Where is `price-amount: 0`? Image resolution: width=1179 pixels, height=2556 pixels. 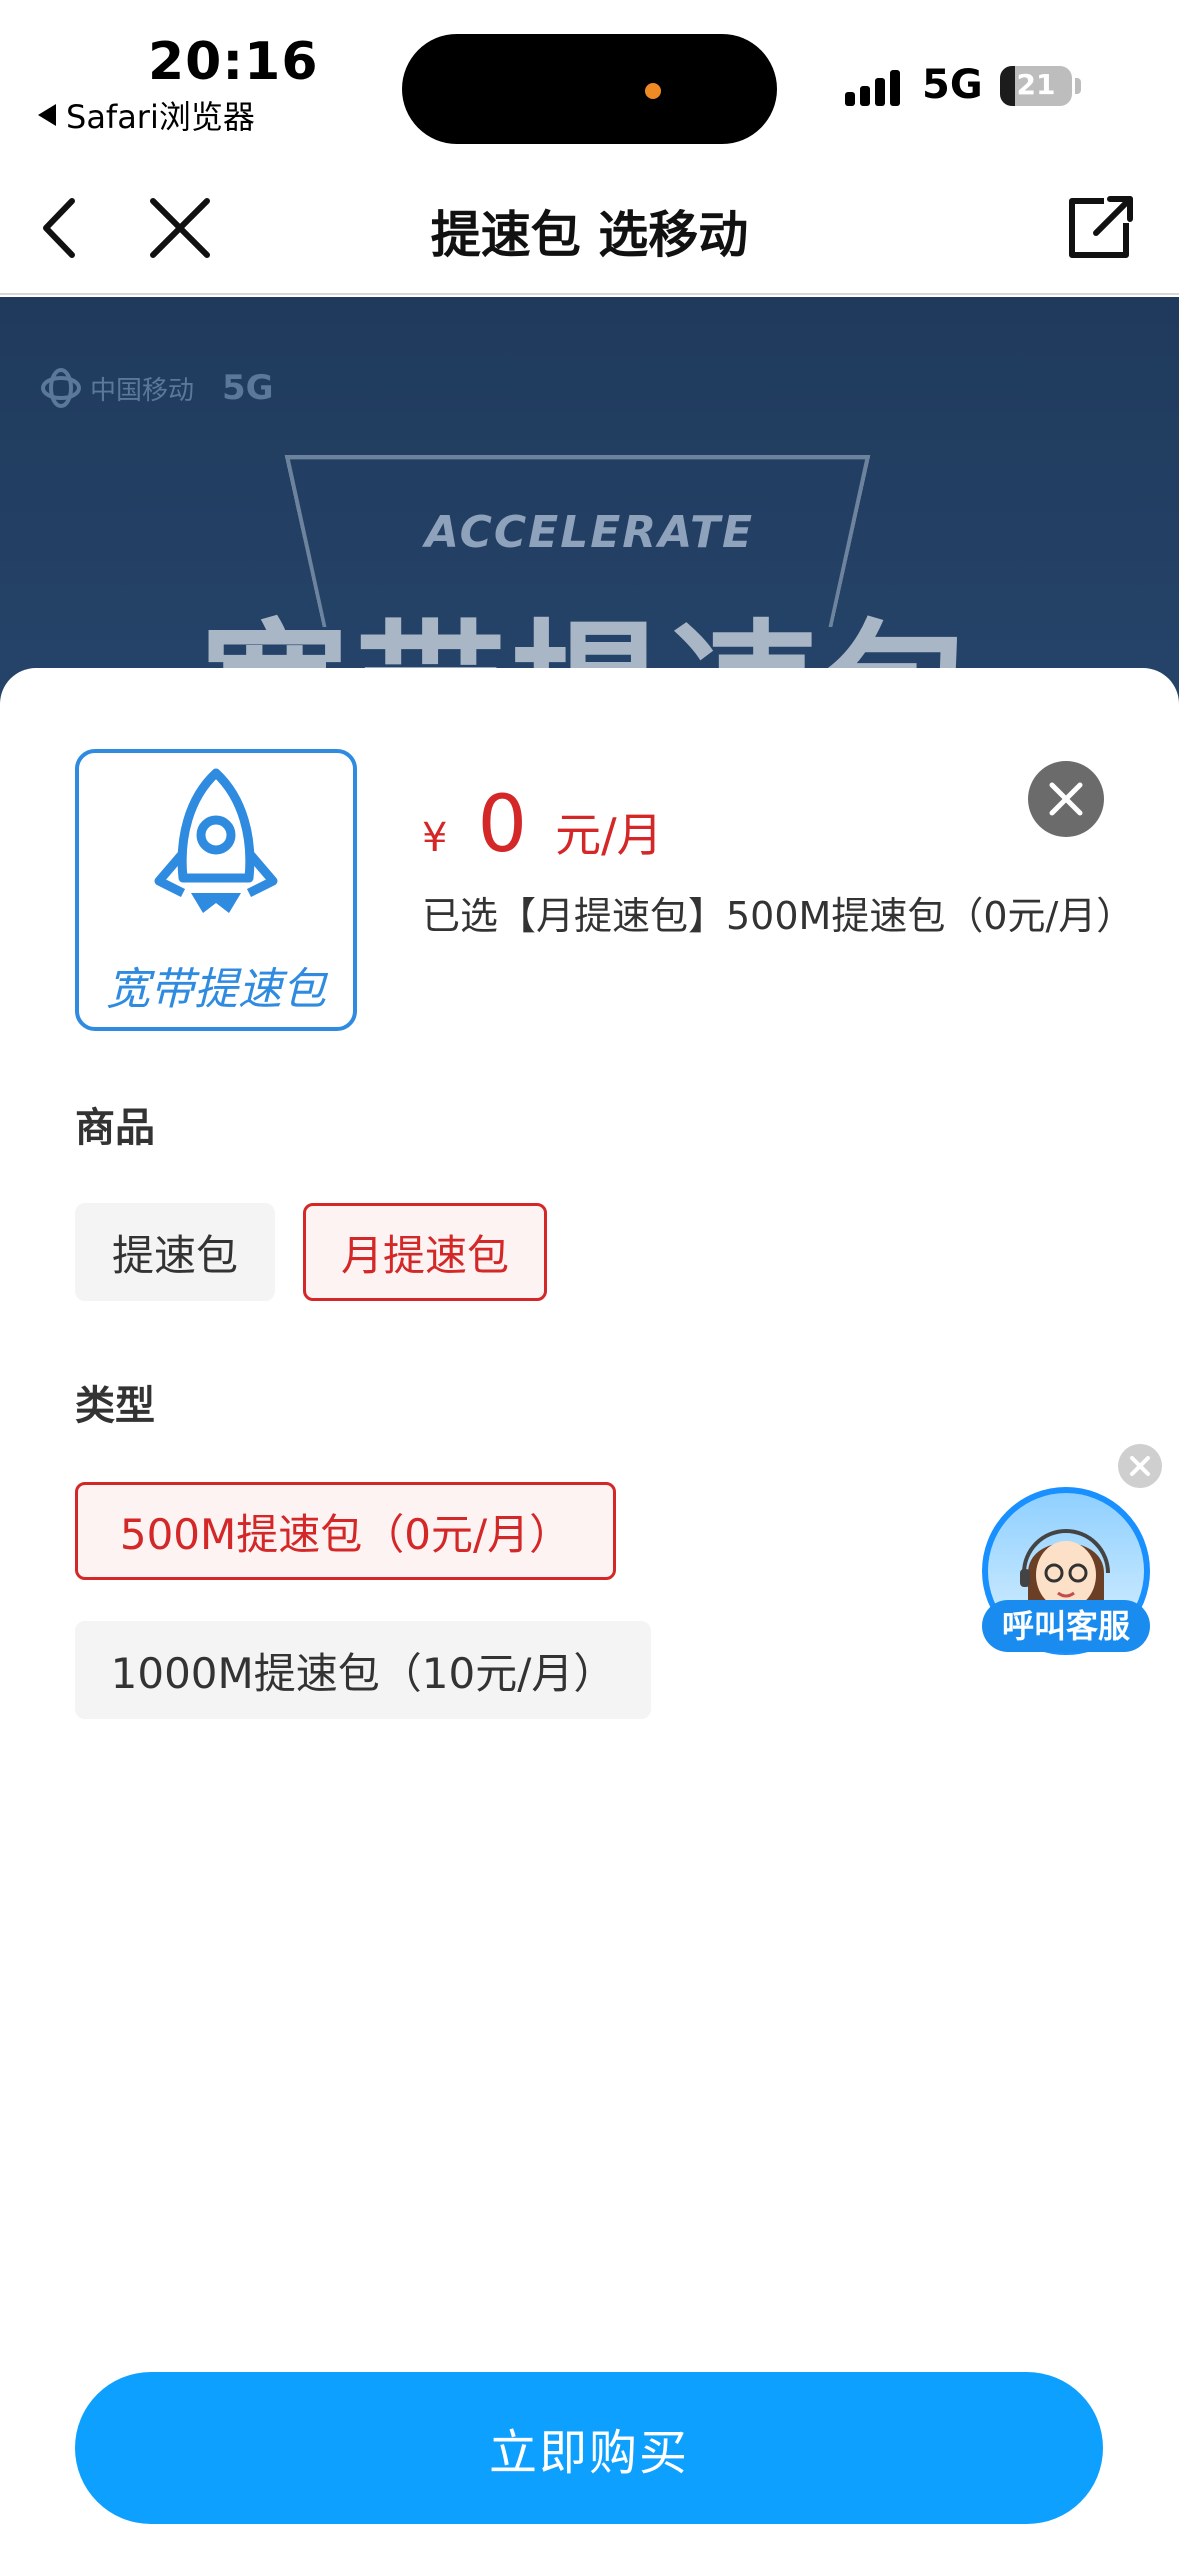 price-amount: 0 is located at coordinates (502, 825).